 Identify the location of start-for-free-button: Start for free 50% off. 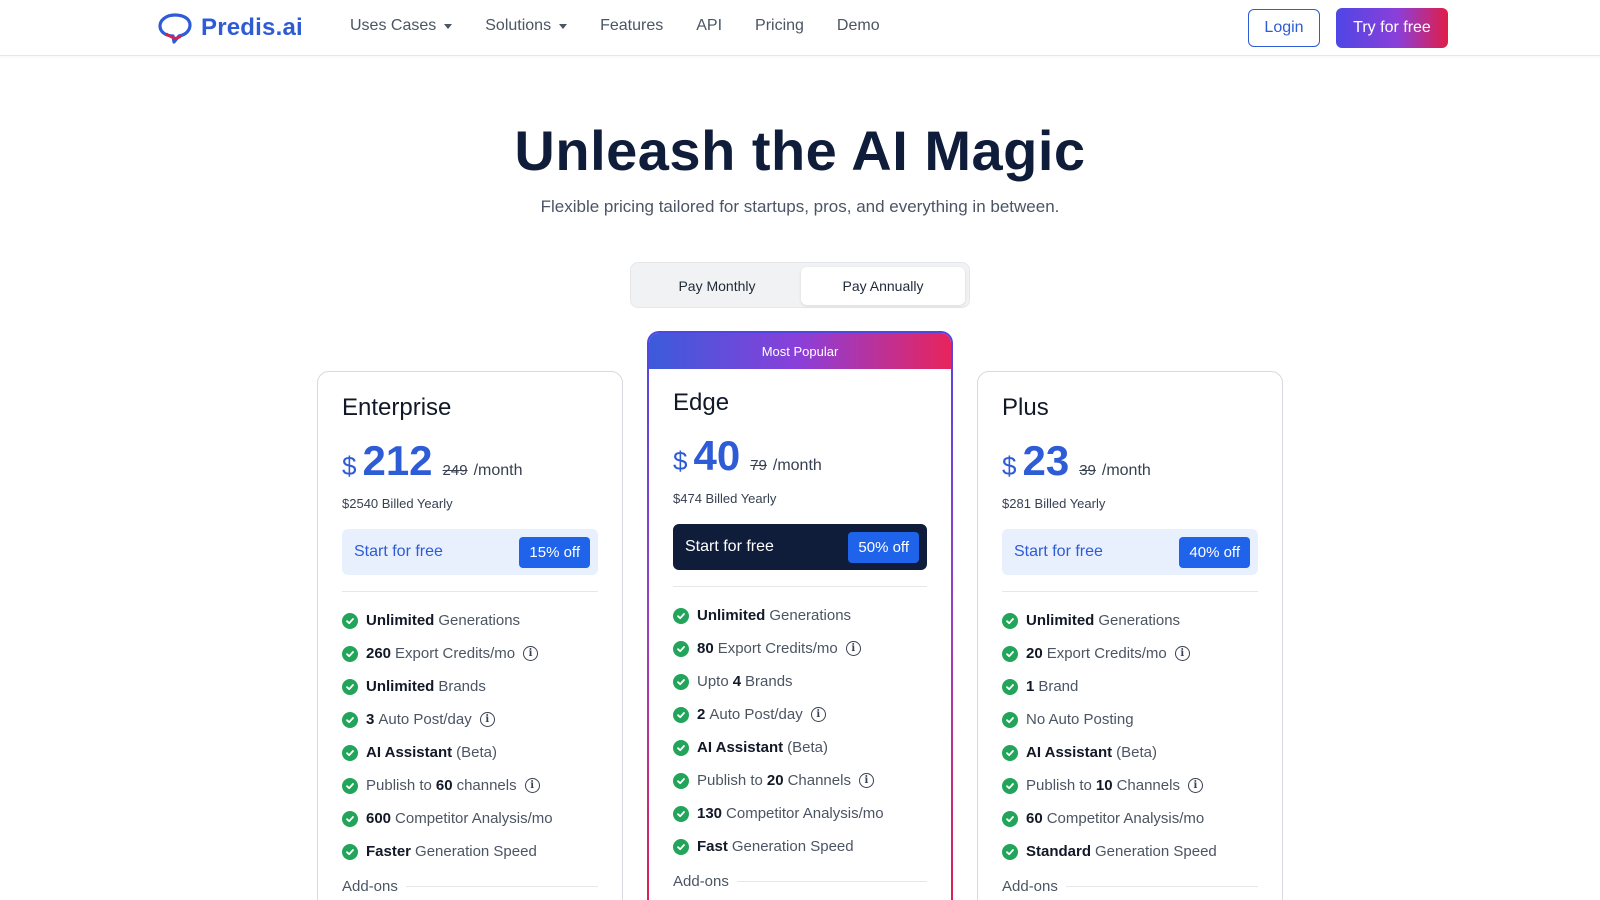
(800, 547).